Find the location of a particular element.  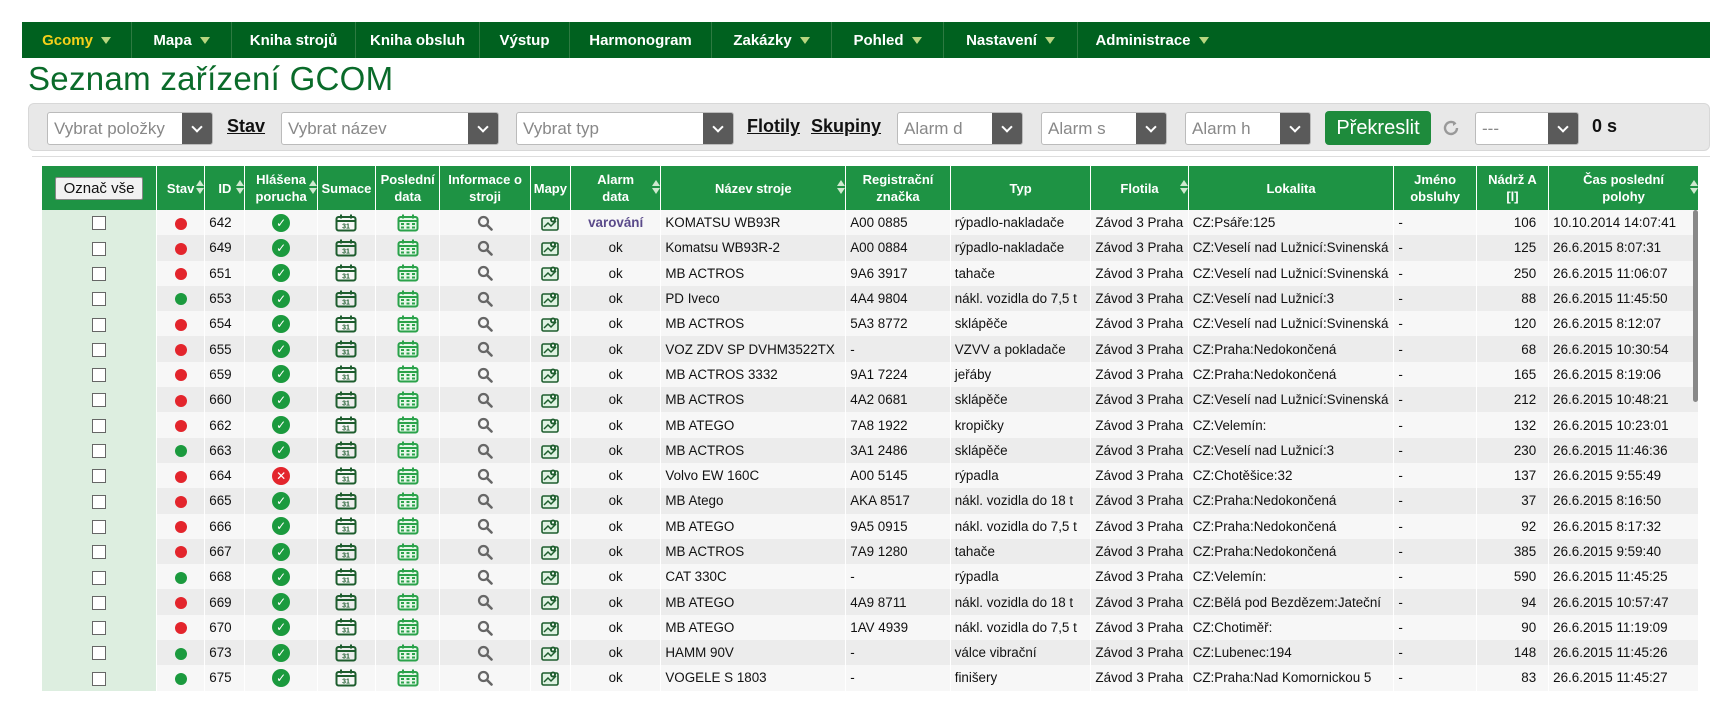

th-type: Typ is located at coordinates (1021, 188).